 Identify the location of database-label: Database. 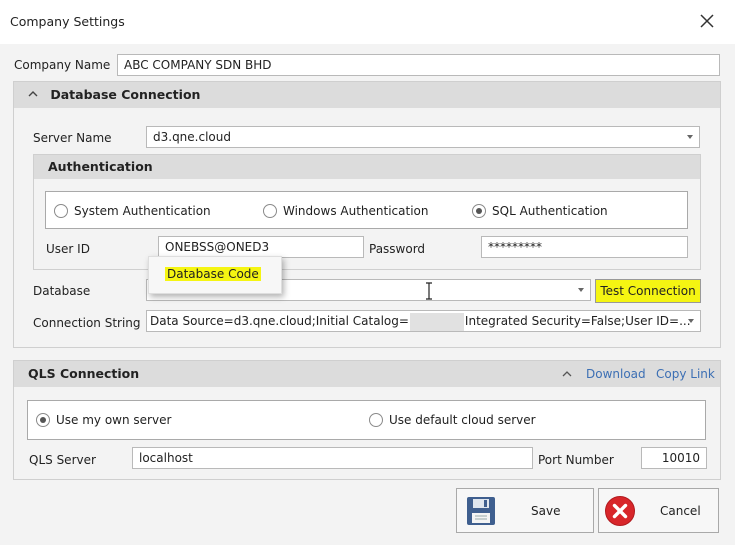
(62, 291).